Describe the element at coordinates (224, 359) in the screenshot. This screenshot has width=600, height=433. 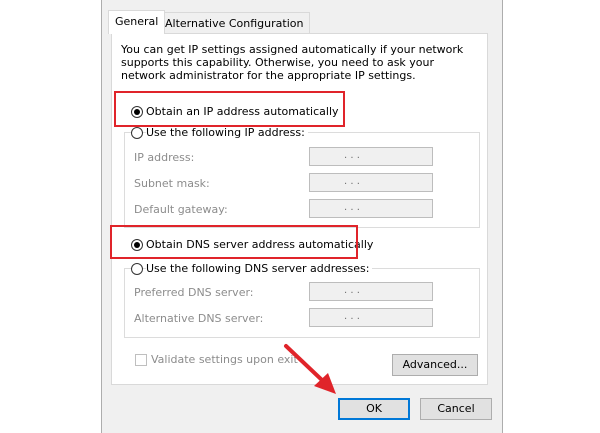
I see `validate-label: Validate settings upon exit` at that location.